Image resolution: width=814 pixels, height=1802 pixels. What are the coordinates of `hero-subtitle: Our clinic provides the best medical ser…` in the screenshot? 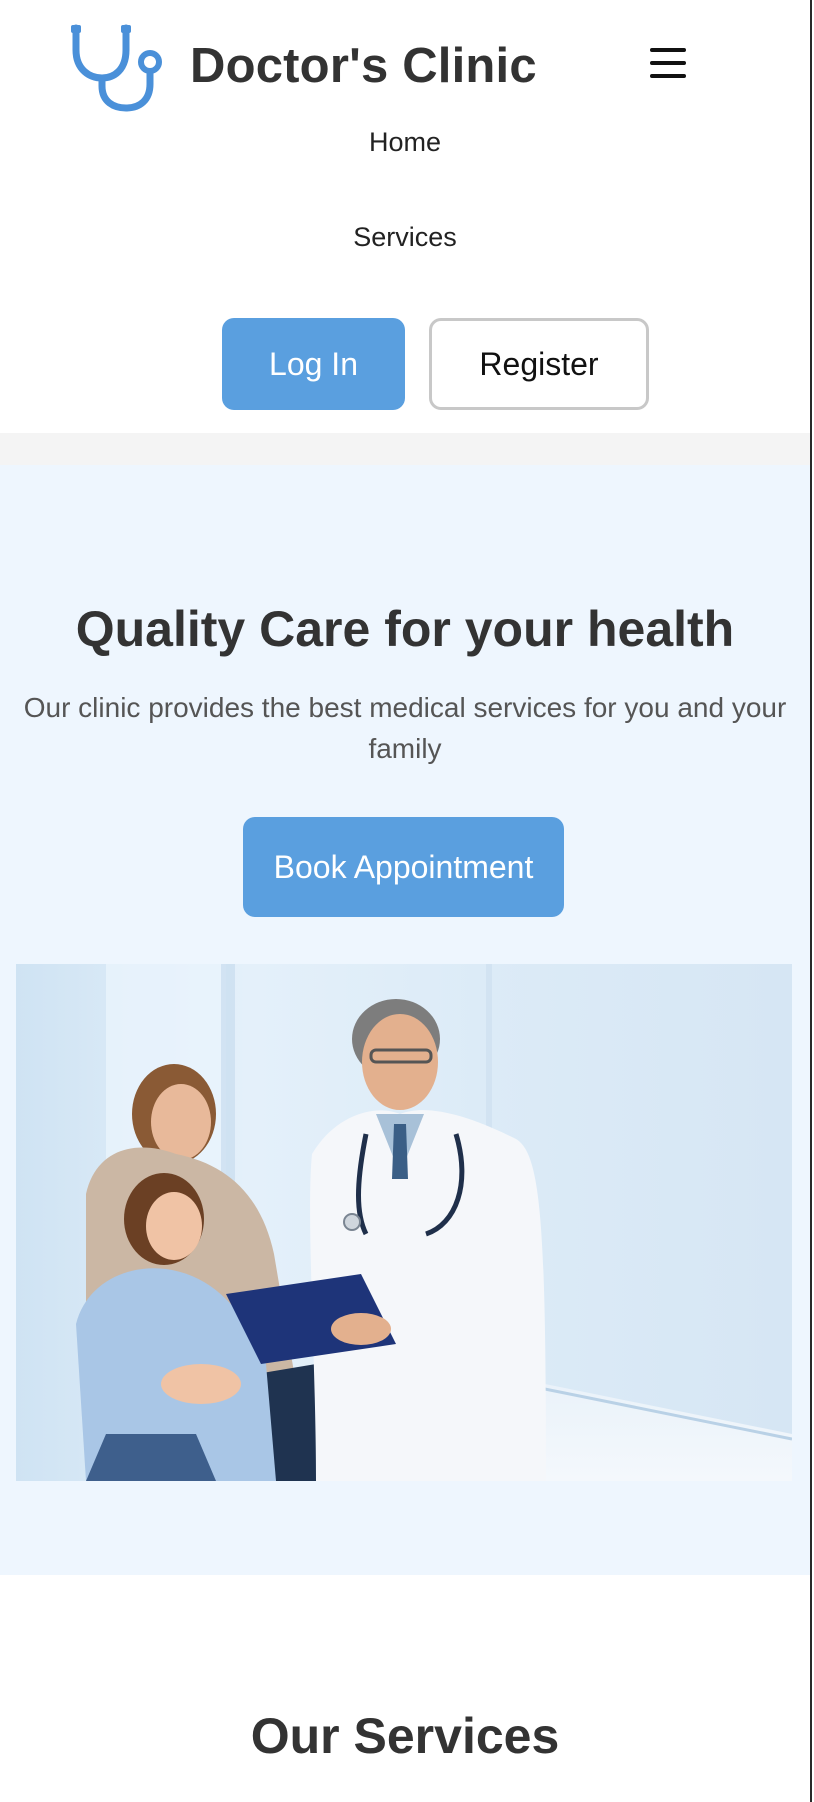 It's located at (405, 728).